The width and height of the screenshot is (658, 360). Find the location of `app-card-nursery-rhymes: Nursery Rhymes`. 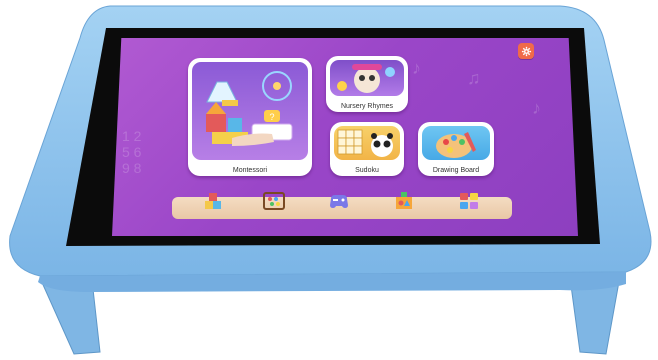

app-card-nursery-rhymes: Nursery Rhymes is located at coordinates (367, 84).